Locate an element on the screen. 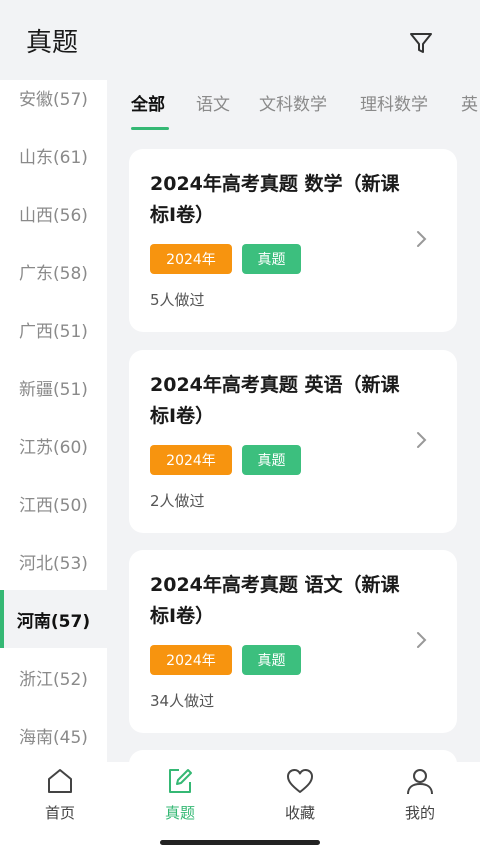 The image size is (480, 854). sidebar-item-shanxi: 山西(56) is located at coordinates (53, 213).